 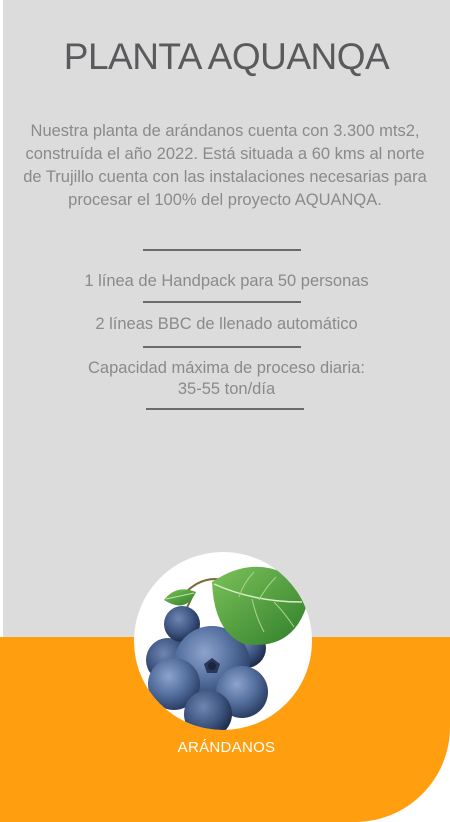 I want to click on product-label: ARÁNDANOS, so click(x=226, y=747).